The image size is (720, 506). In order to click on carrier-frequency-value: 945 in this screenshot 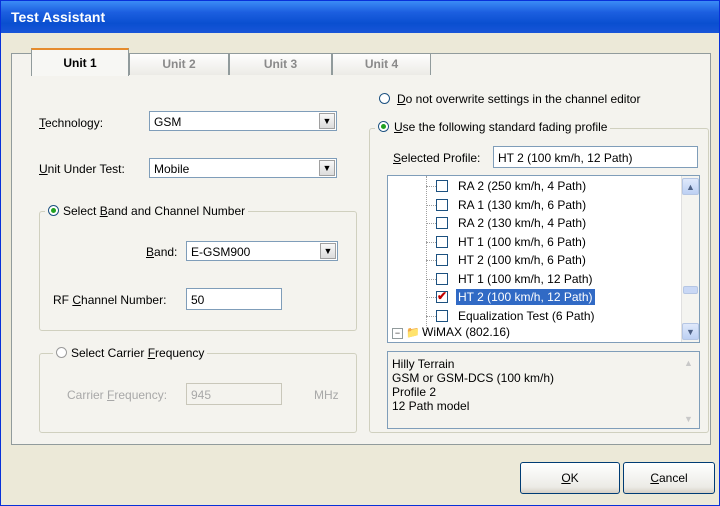, I will do `click(201, 395)`.